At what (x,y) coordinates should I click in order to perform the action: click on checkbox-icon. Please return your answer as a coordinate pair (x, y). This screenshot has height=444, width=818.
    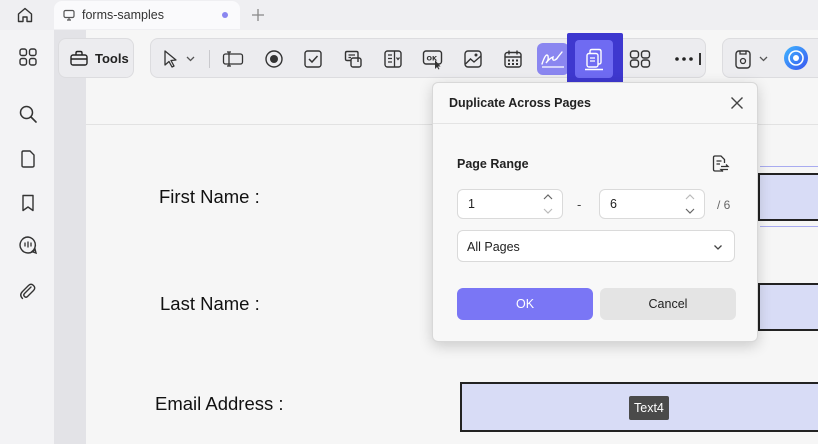
    Looking at the image, I should click on (313, 59).